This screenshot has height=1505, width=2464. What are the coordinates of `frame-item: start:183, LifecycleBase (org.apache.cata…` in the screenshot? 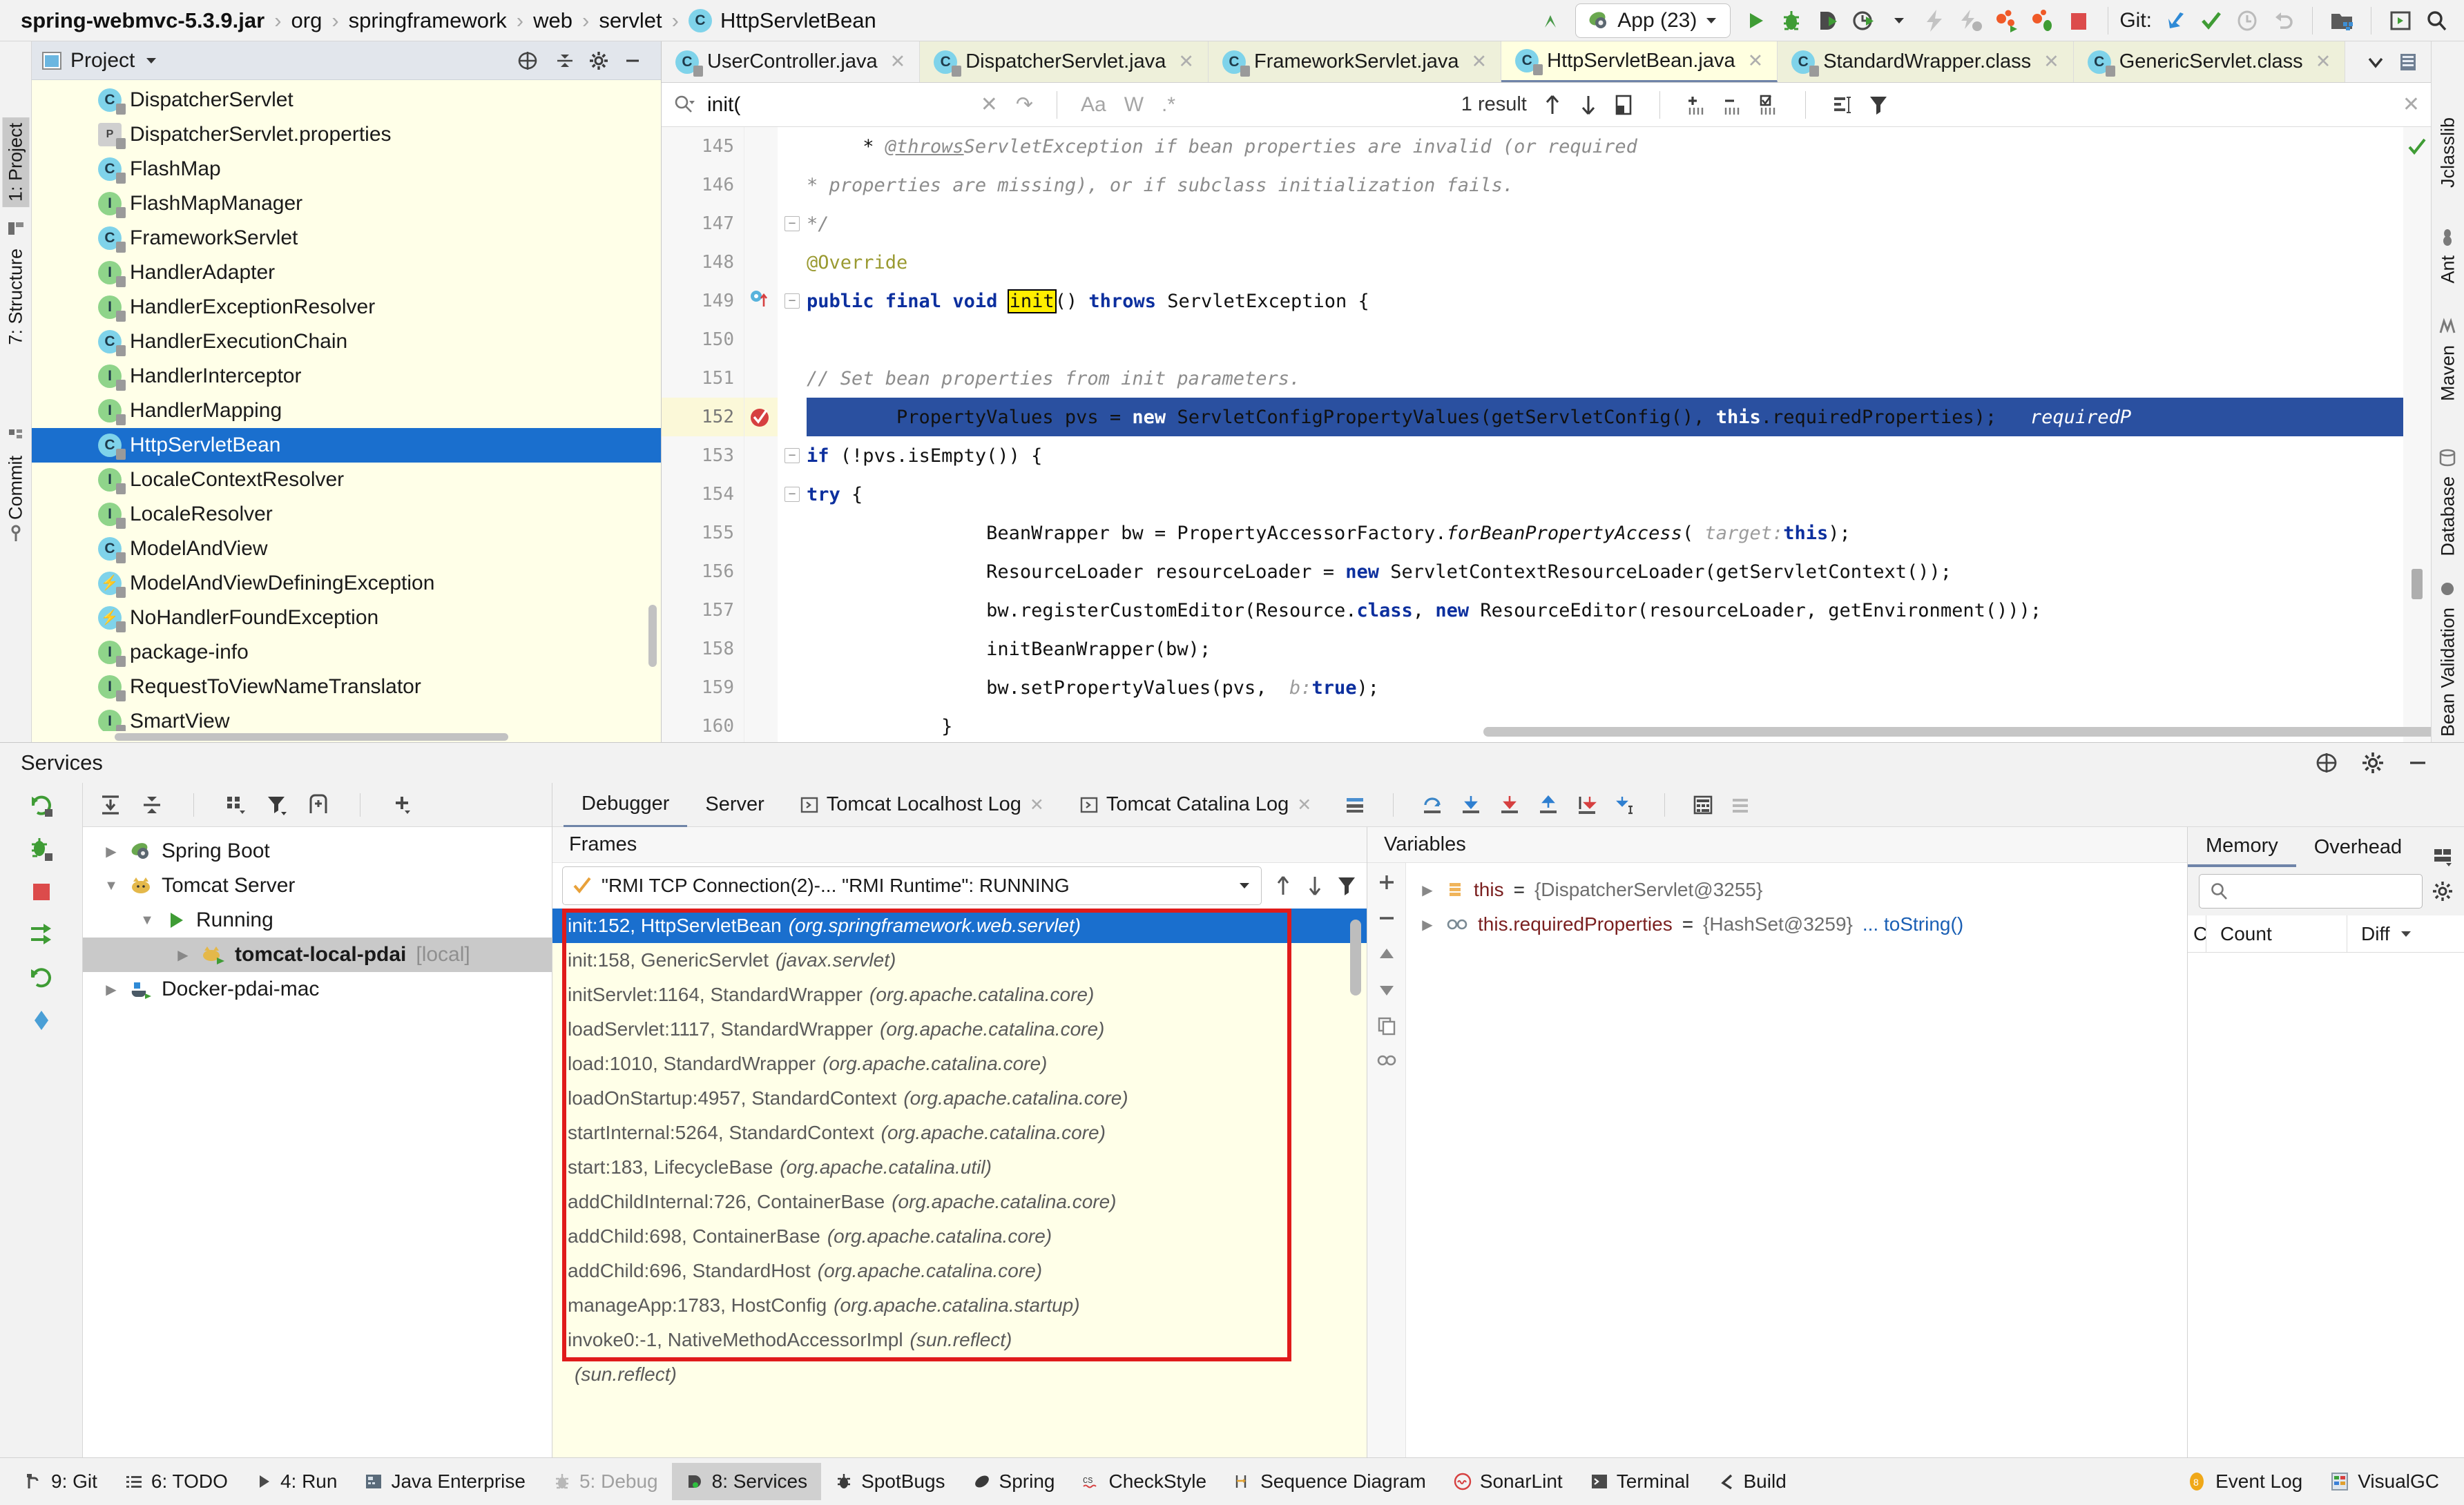 It's located at (959, 1167).